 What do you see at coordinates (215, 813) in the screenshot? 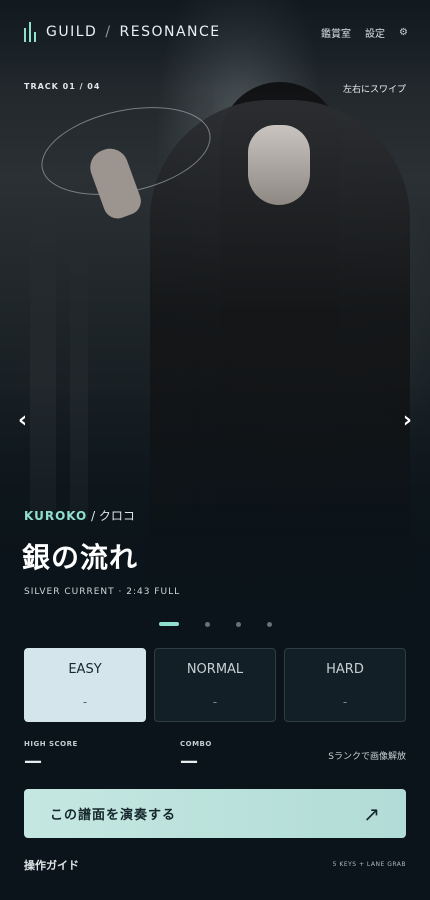
I see `play-button: この譜面を演奏する ↗` at bounding box center [215, 813].